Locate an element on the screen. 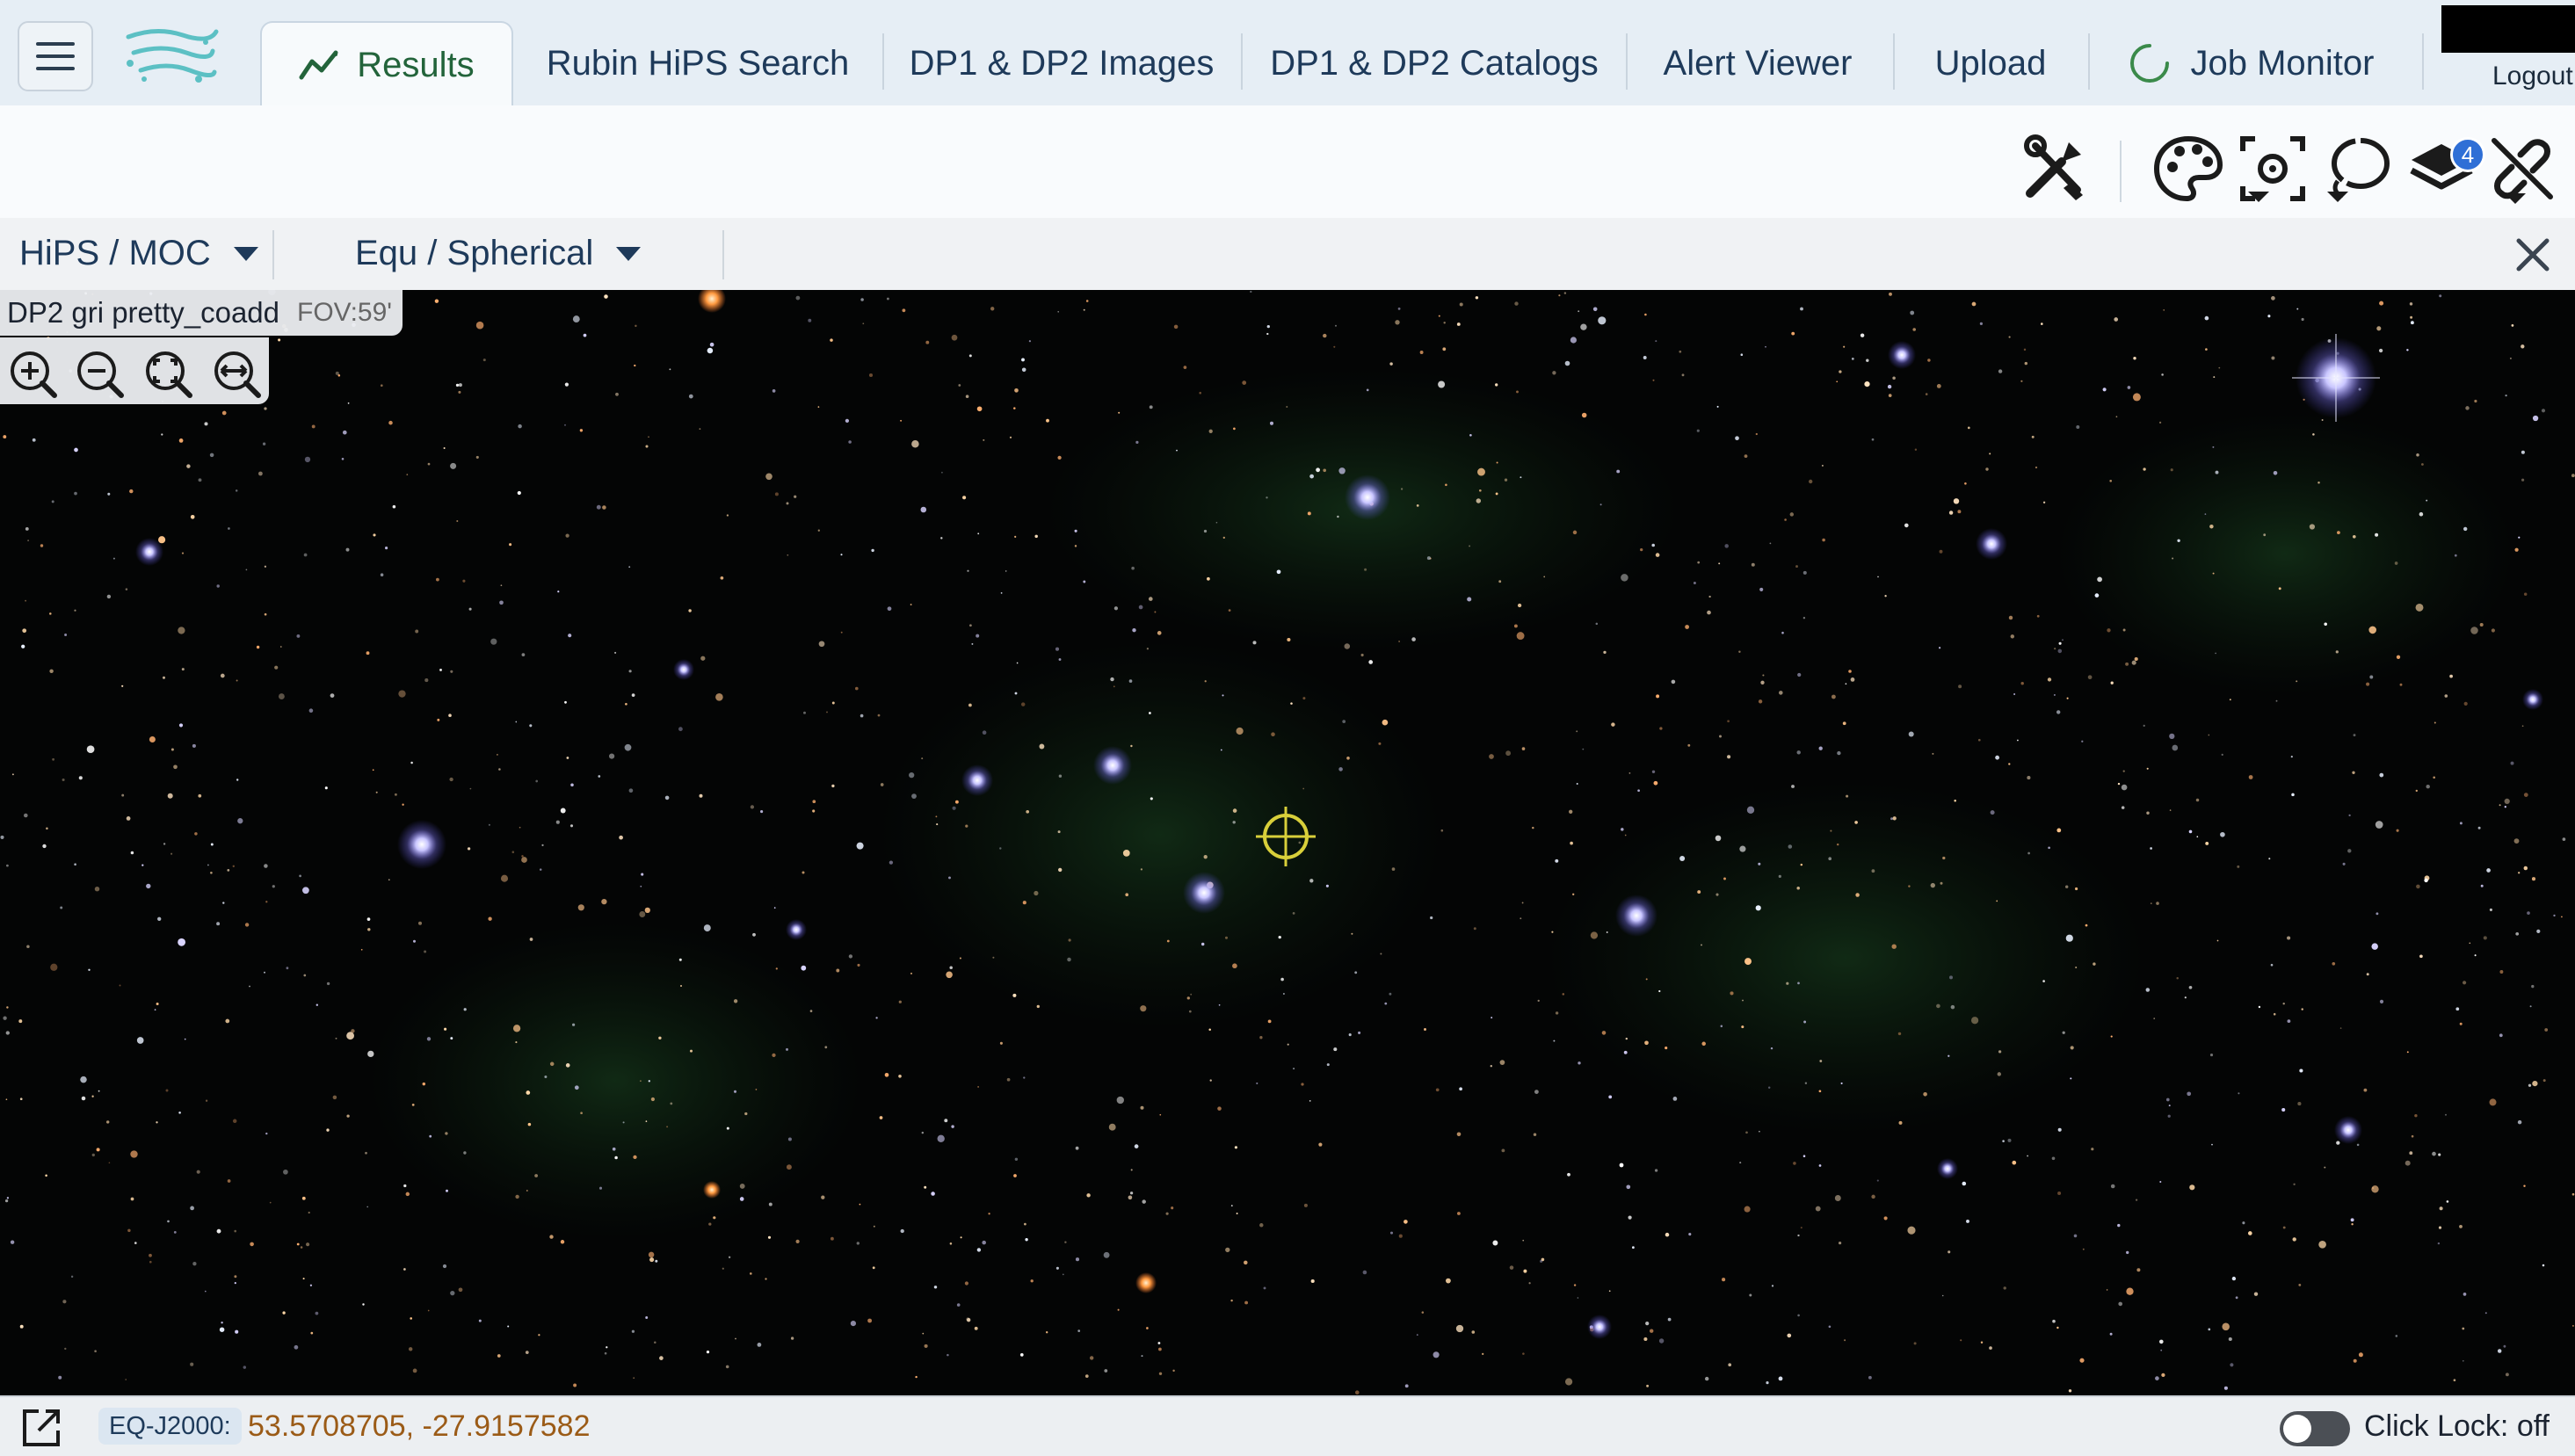 The height and width of the screenshot is (1456, 2575). app-logo-icon is located at coordinates (172, 55).